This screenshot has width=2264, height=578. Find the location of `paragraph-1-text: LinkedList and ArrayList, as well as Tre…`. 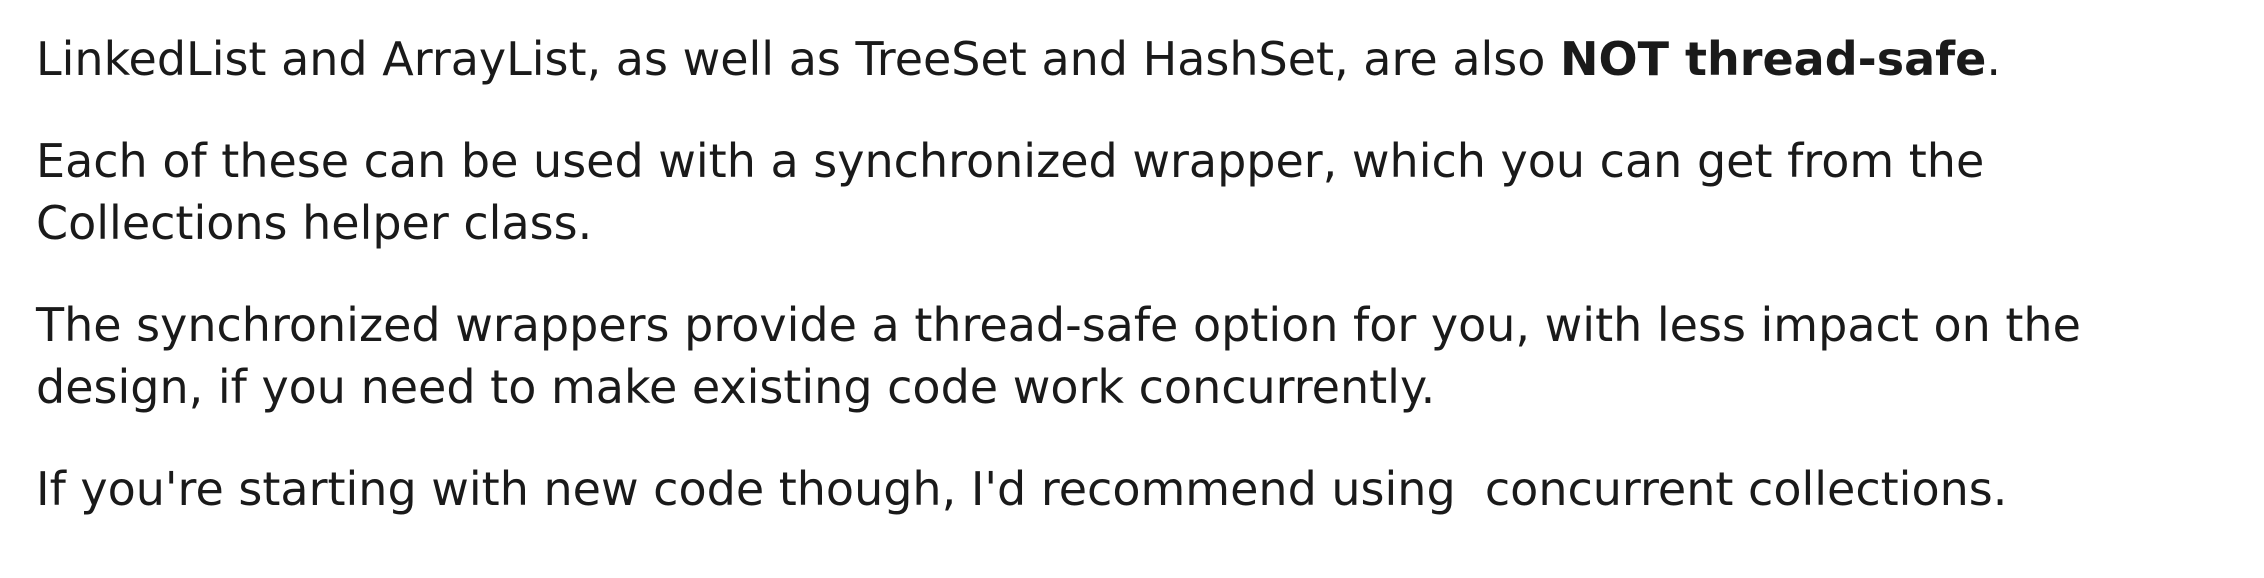

paragraph-1-text: LinkedList and ArrayList, as well as Tre… is located at coordinates (798, 59).